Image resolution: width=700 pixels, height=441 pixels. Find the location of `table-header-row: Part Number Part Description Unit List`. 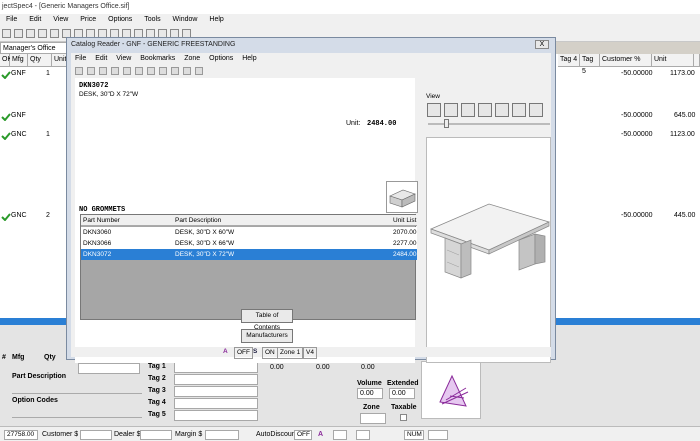

table-header-row: Part Number Part Description Unit List is located at coordinates (249, 220).